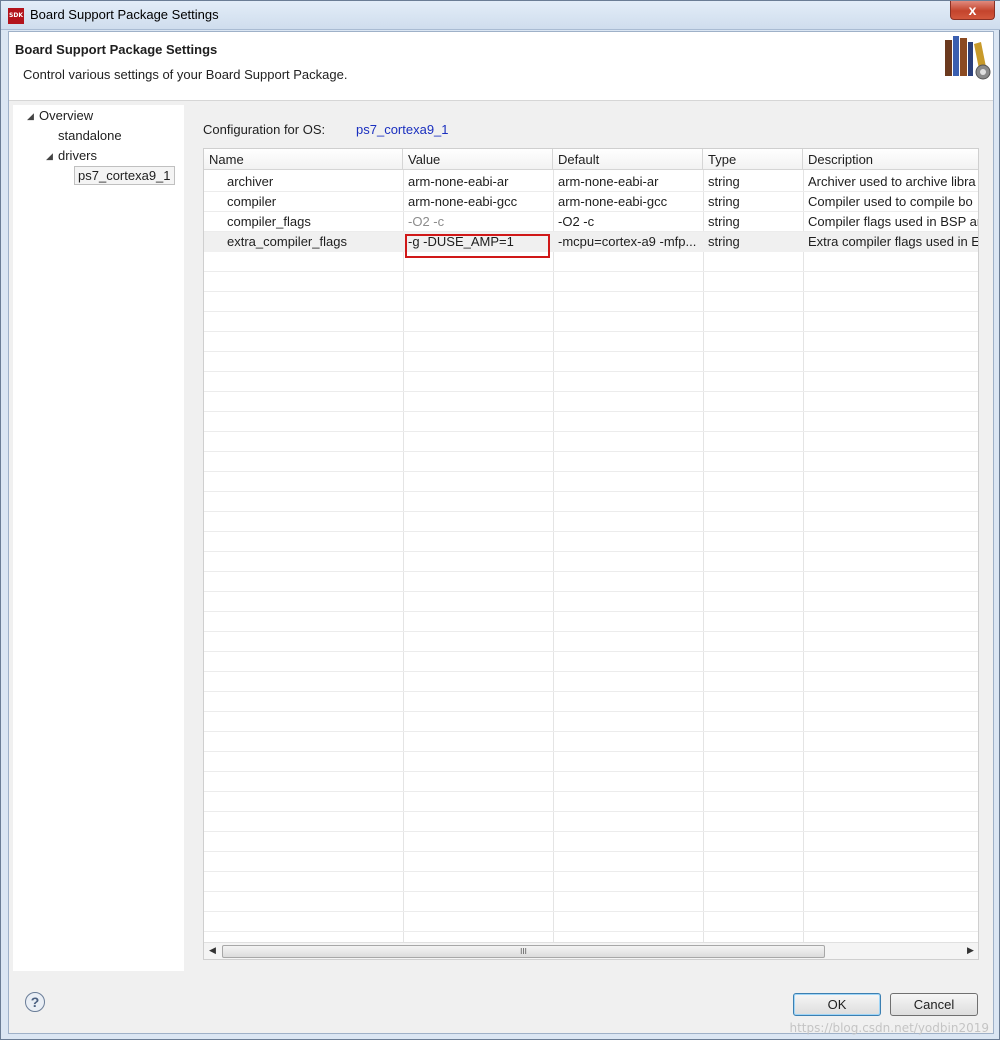 Image resolution: width=1000 pixels, height=1040 pixels. What do you see at coordinates (303, 159) in the screenshot?
I see `column-header-name: Name` at bounding box center [303, 159].